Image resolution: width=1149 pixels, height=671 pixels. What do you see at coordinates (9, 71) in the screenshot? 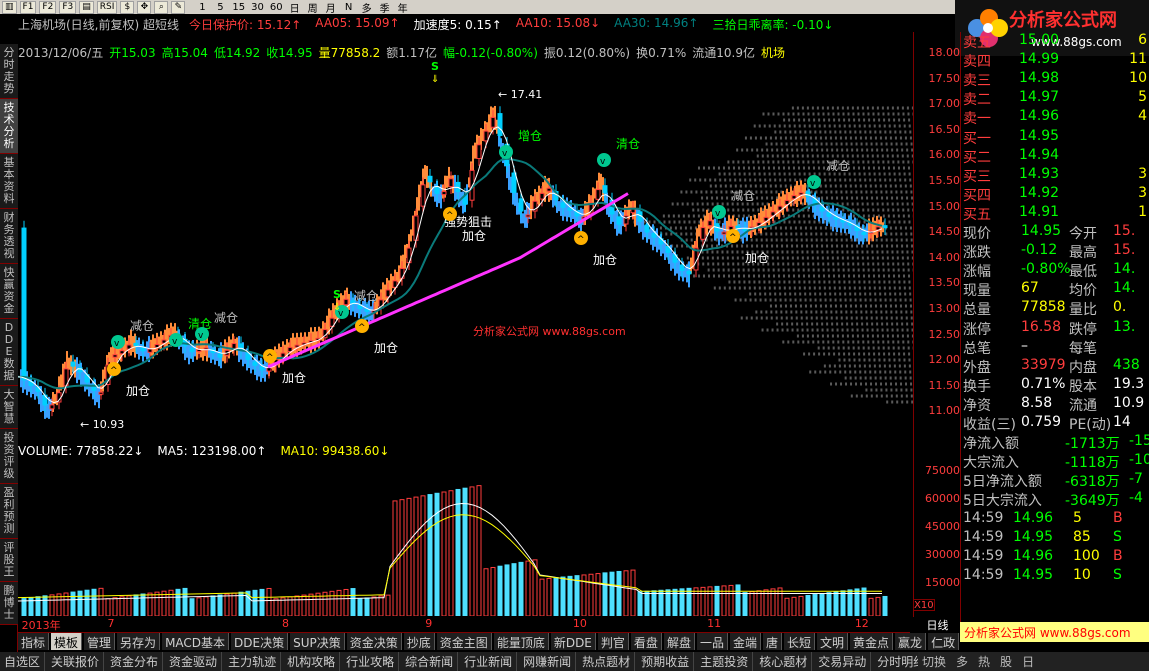
I see `left-tab: 分时走势` at bounding box center [9, 71].